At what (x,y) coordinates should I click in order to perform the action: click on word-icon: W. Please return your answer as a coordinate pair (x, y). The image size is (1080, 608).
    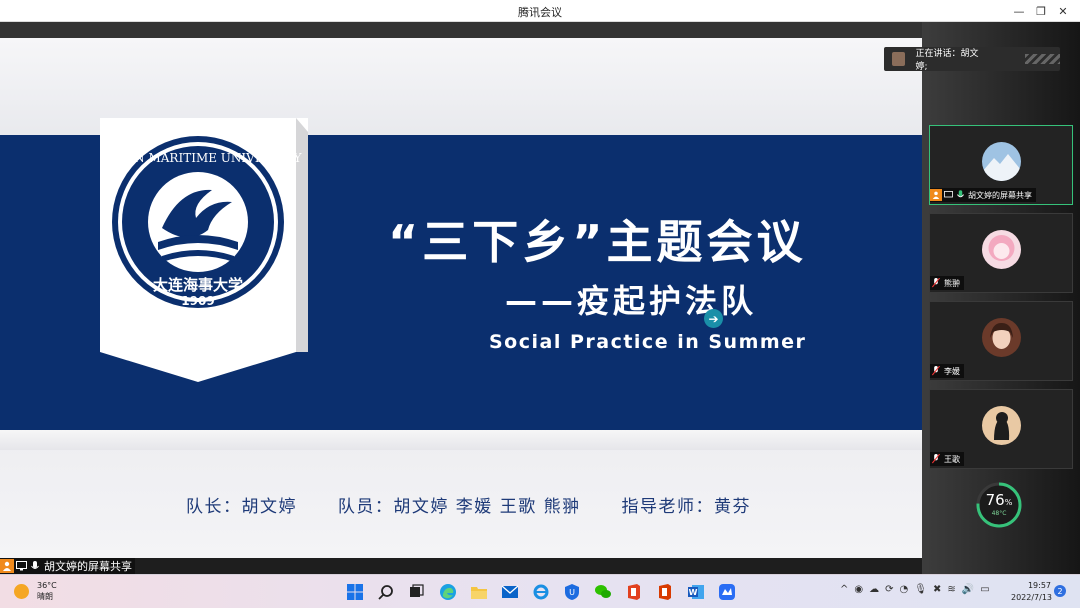
    Looking at the image, I should click on (696, 592).